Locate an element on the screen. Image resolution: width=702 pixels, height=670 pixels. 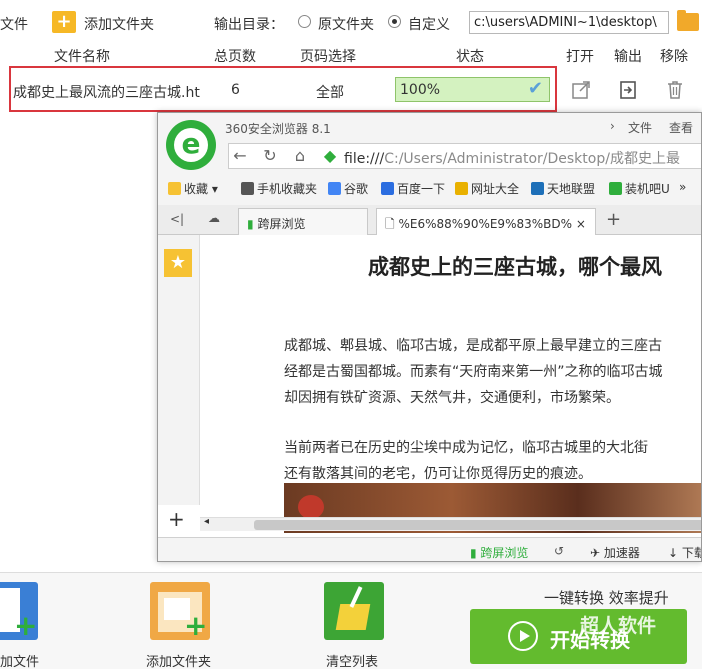
sidebar-toggle-icon: <| is located at coordinates (177, 219).